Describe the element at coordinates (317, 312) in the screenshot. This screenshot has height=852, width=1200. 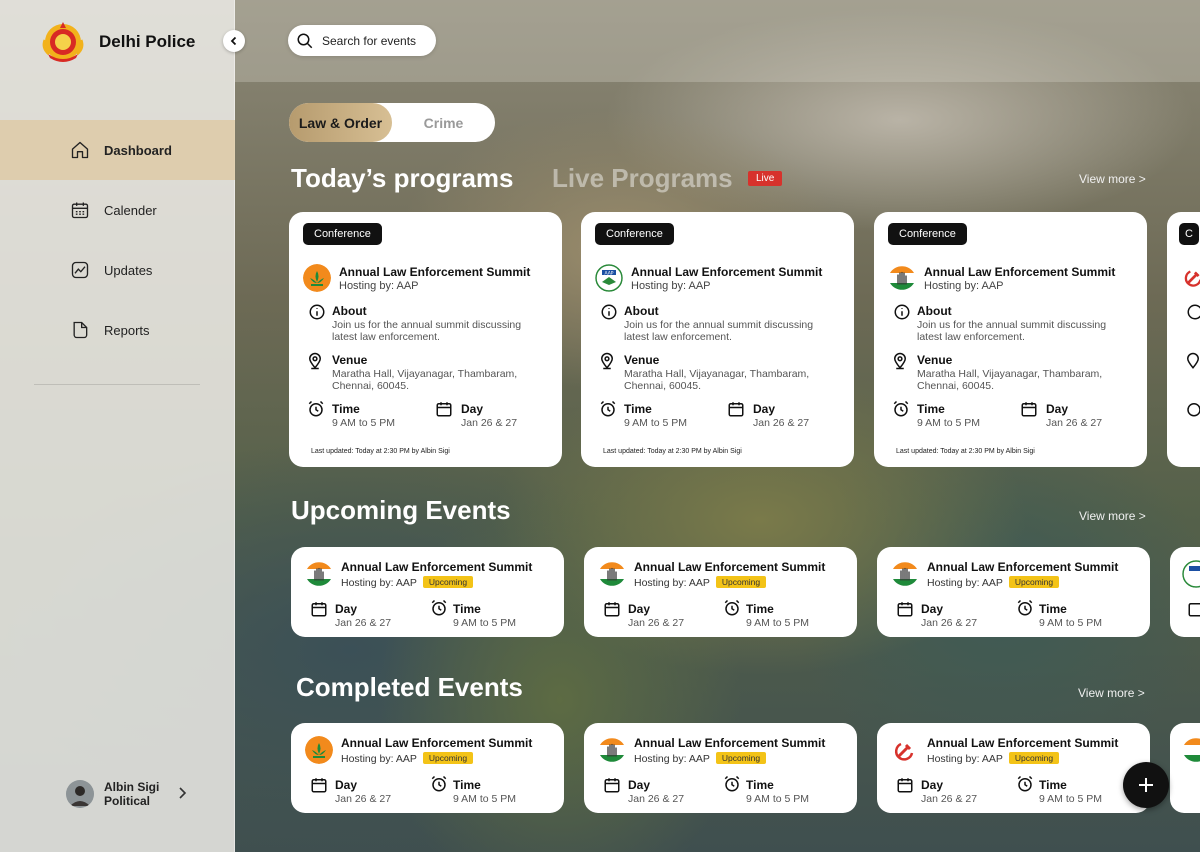
I see `info-icon` at that location.